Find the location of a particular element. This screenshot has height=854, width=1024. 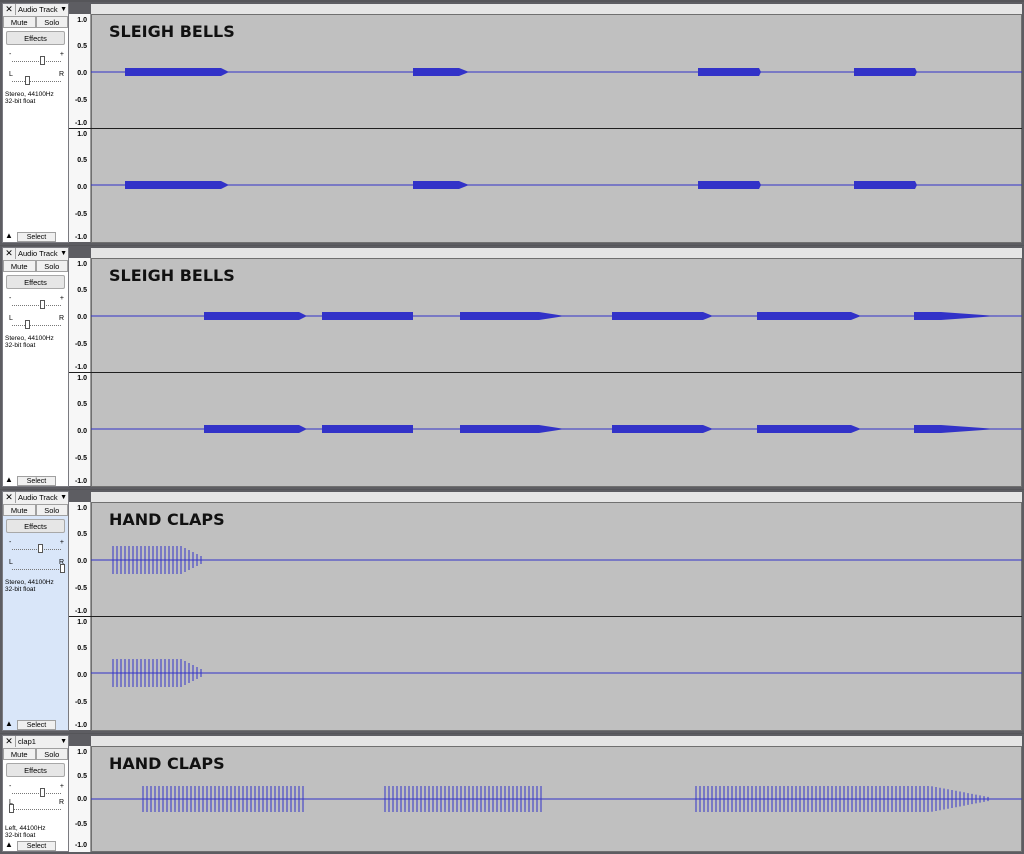

pan-right-label: R is located at coordinates (61, 74).